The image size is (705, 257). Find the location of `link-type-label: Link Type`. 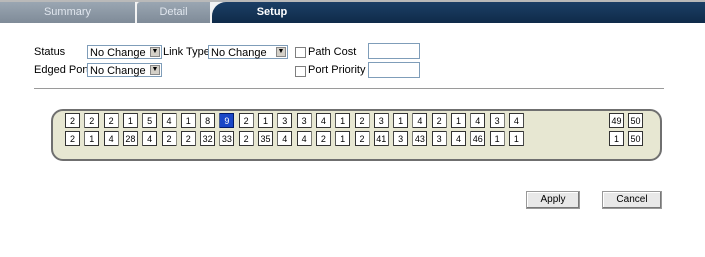

link-type-label: Link Type is located at coordinates (186, 52).